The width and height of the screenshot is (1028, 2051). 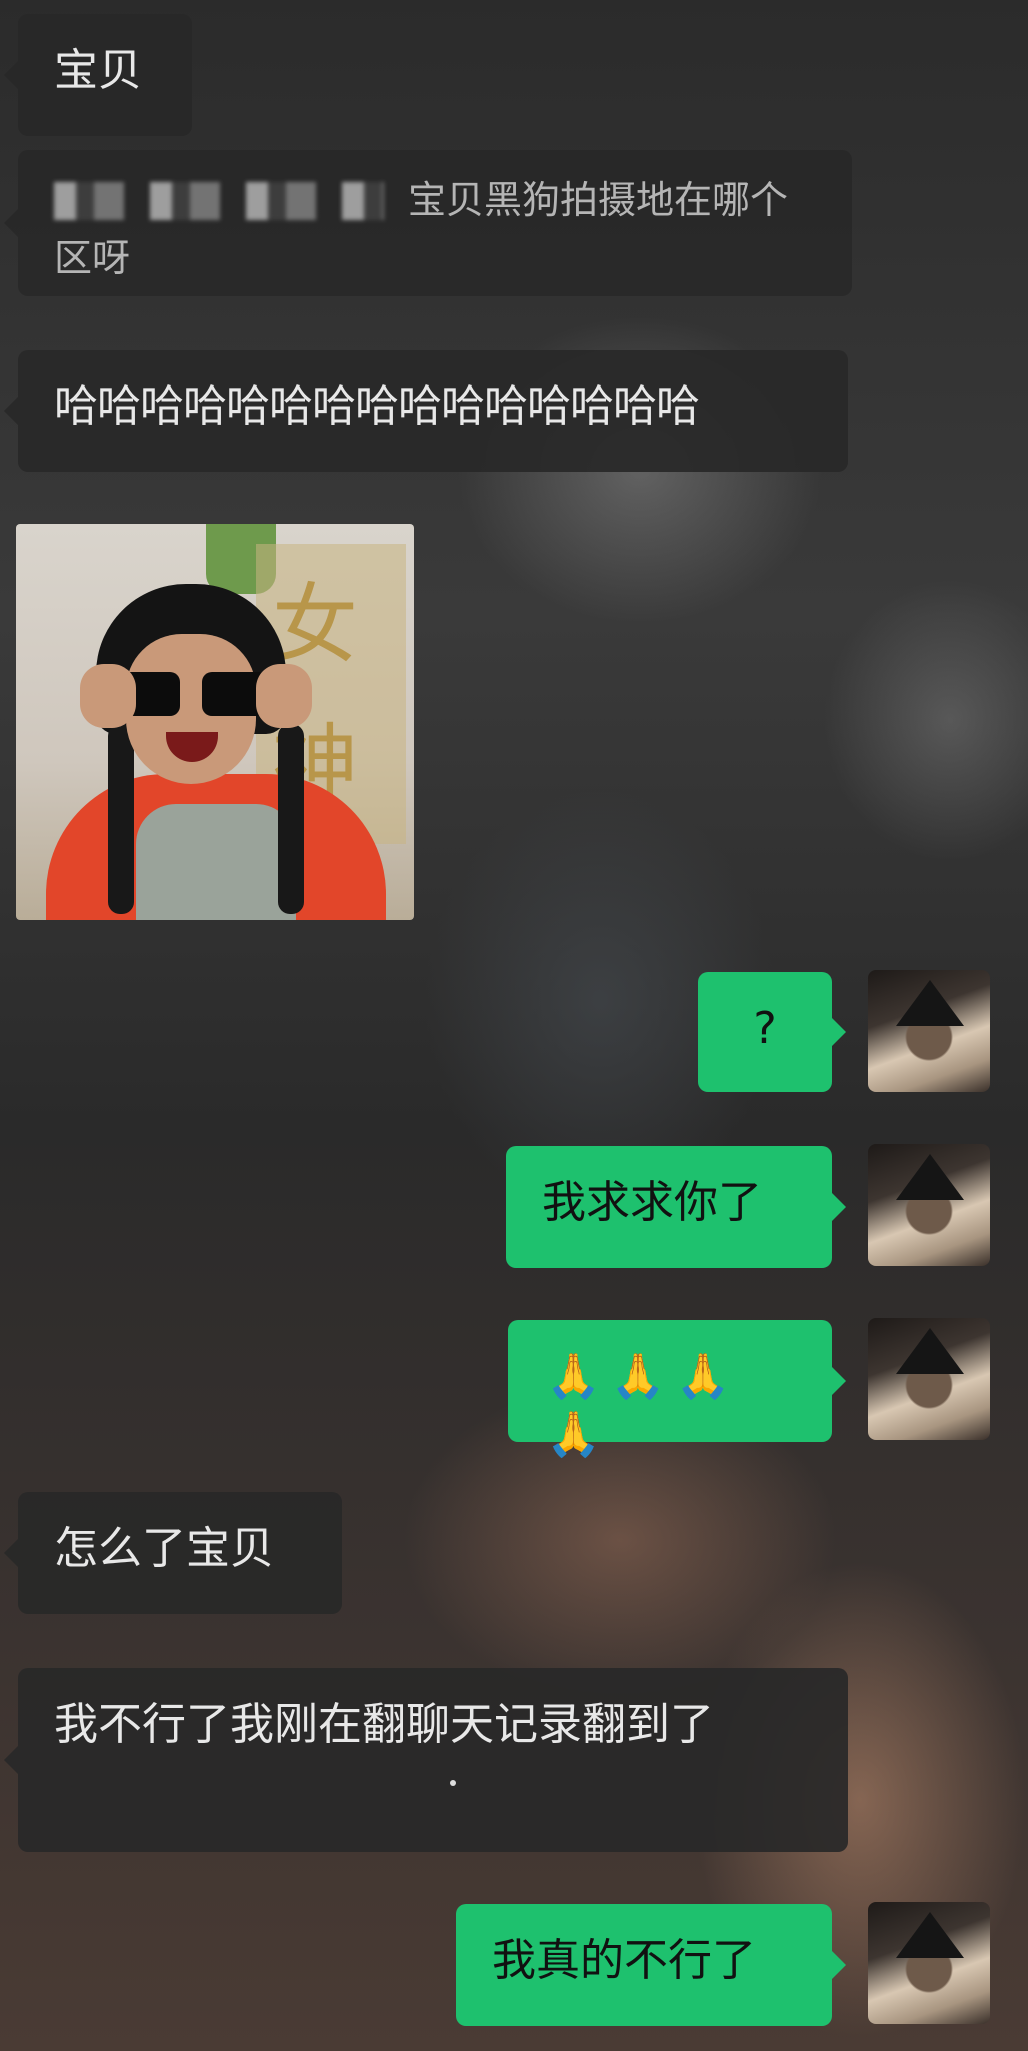 What do you see at coordinates (98, 70) in the screenshot?
I see `message-text: 宝贝` at bounding box center [98, 70].